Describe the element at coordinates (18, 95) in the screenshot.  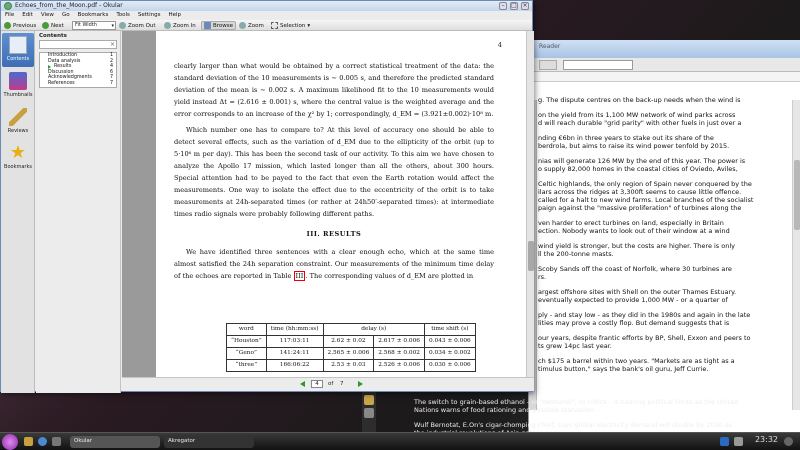
I see `sidebar-item-label: Thumbnails` at that location.